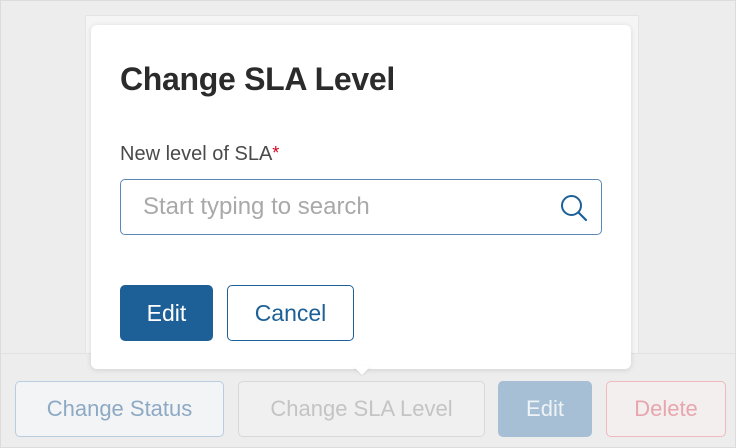 This screenshot has width=736, height=448. What do you see at coordinates (574, 208) in the screenshot?
I see `search-icon` at bounding box center [574, 208].